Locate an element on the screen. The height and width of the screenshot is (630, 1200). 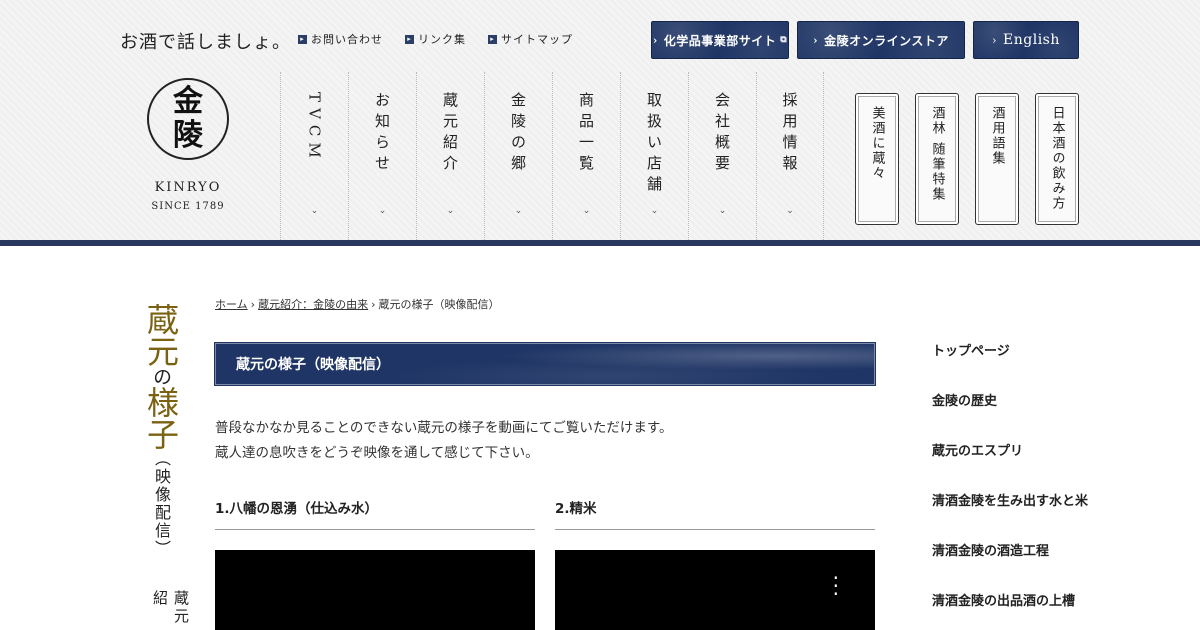
site-tagline: お酒で話しましょ。 is located at coordinates (205, 42).